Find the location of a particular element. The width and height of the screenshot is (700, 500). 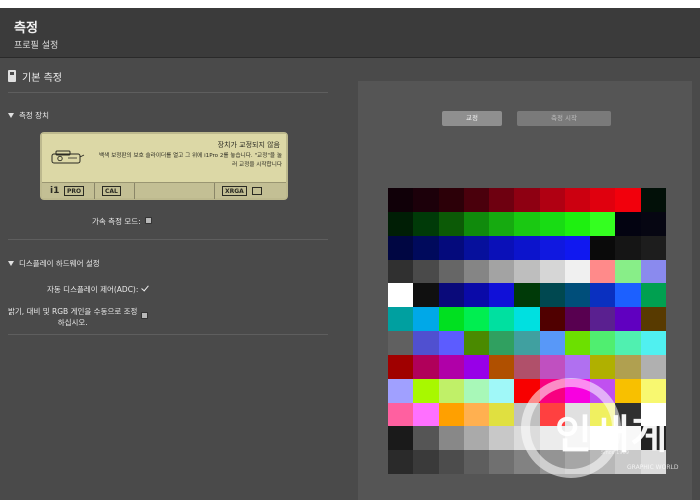

cal-label: CAL is located at coordinates (111, 191).